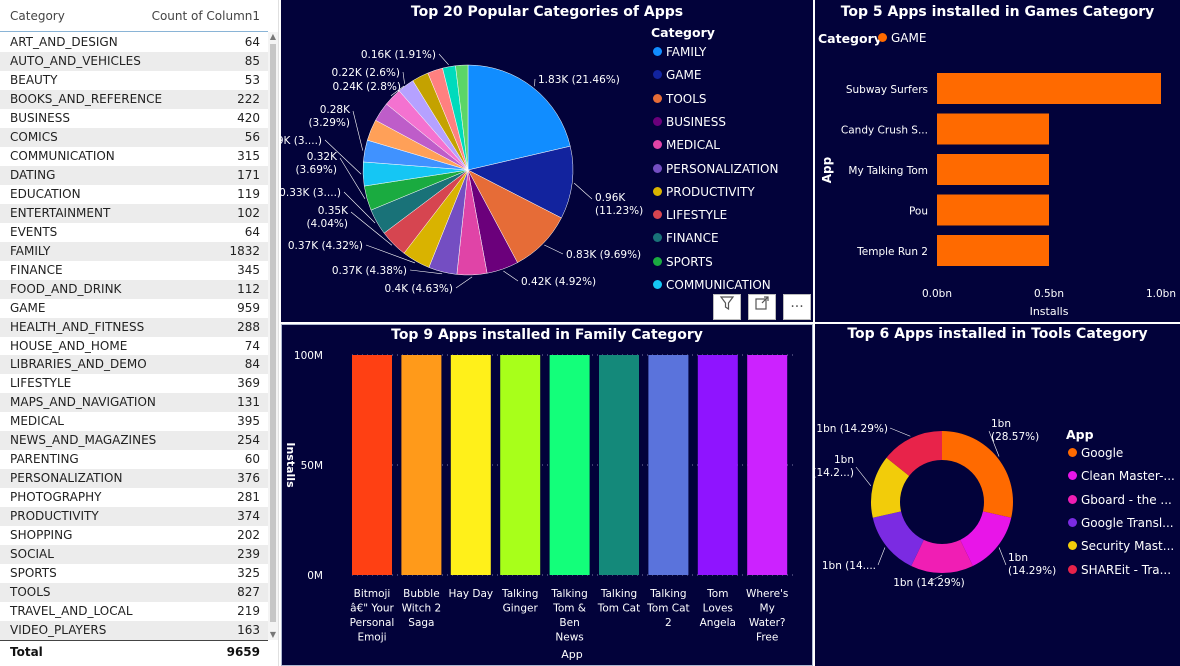 Image resolution: width=1180 pixels, height=666 pixels. Describe the element at coordinates (134, 80) in the screenshot. I see `table-row: BEAUTY 53` at that location.